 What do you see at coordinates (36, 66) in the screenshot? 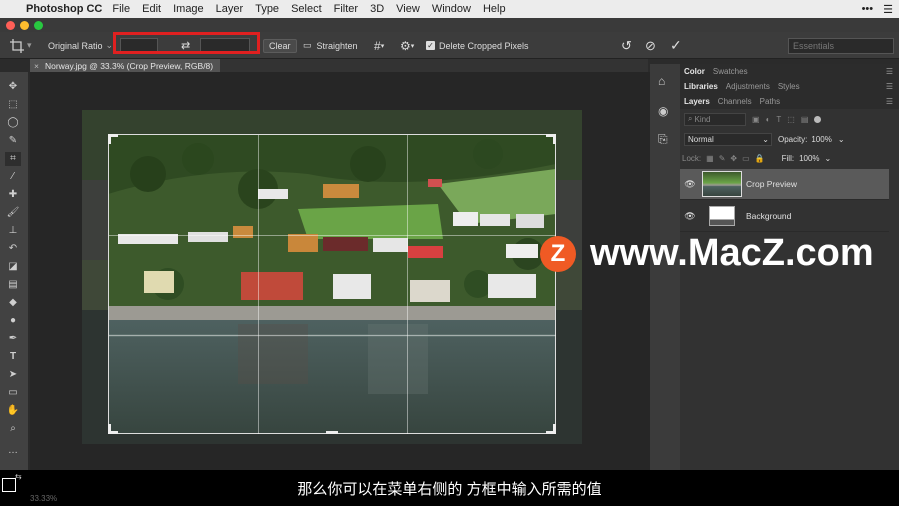
I see `close-tab-icon: ×` at bounding box center [36, 66].